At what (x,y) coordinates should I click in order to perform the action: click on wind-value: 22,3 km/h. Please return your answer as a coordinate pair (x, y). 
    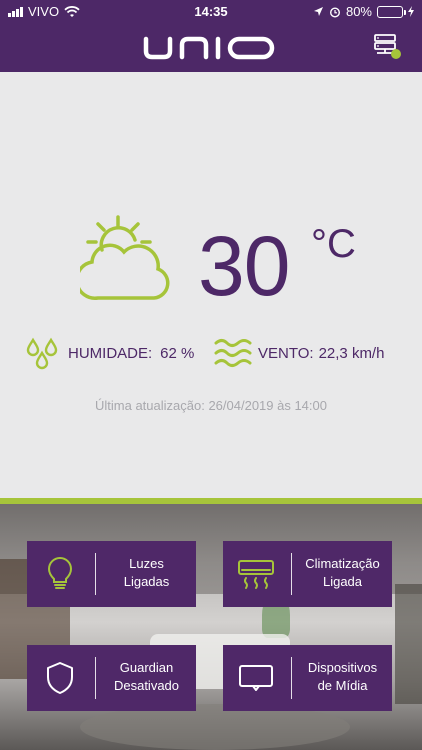
    Looking at the image, I should click on (351, 353).